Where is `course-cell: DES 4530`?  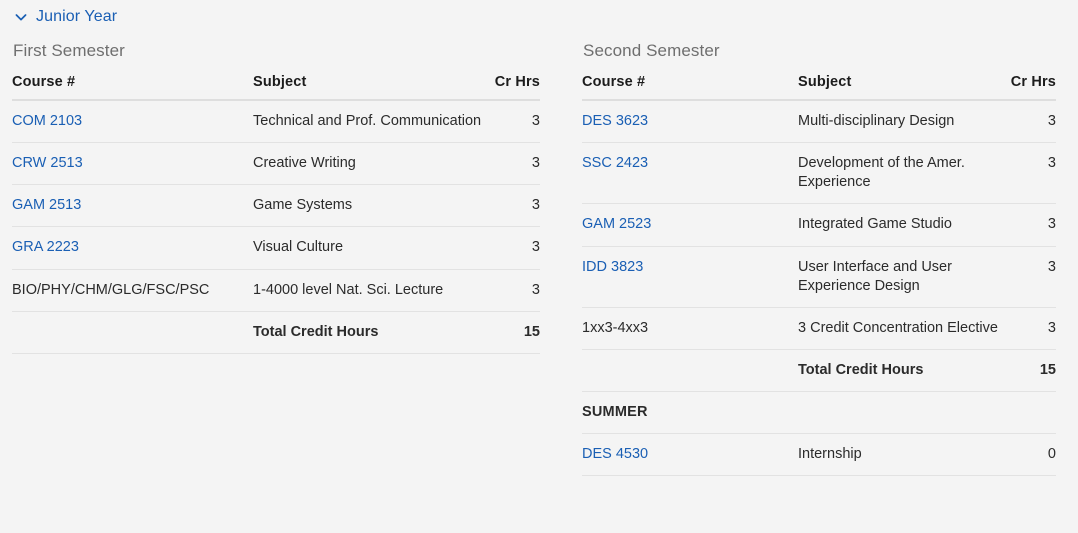 course-cell: DES 4530 is located at coordinates (690, 455).